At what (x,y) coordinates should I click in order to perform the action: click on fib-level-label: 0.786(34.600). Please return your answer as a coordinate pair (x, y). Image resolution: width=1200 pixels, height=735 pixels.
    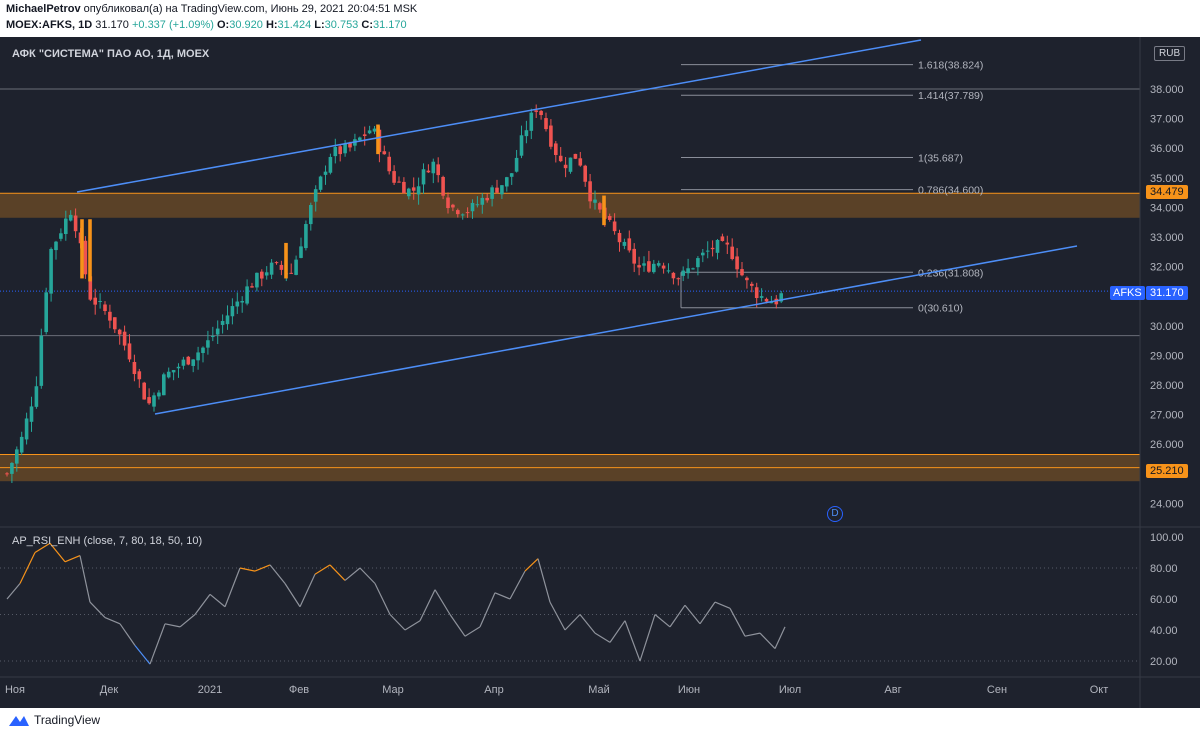
    Looking at the image, I should click on (950, 191).